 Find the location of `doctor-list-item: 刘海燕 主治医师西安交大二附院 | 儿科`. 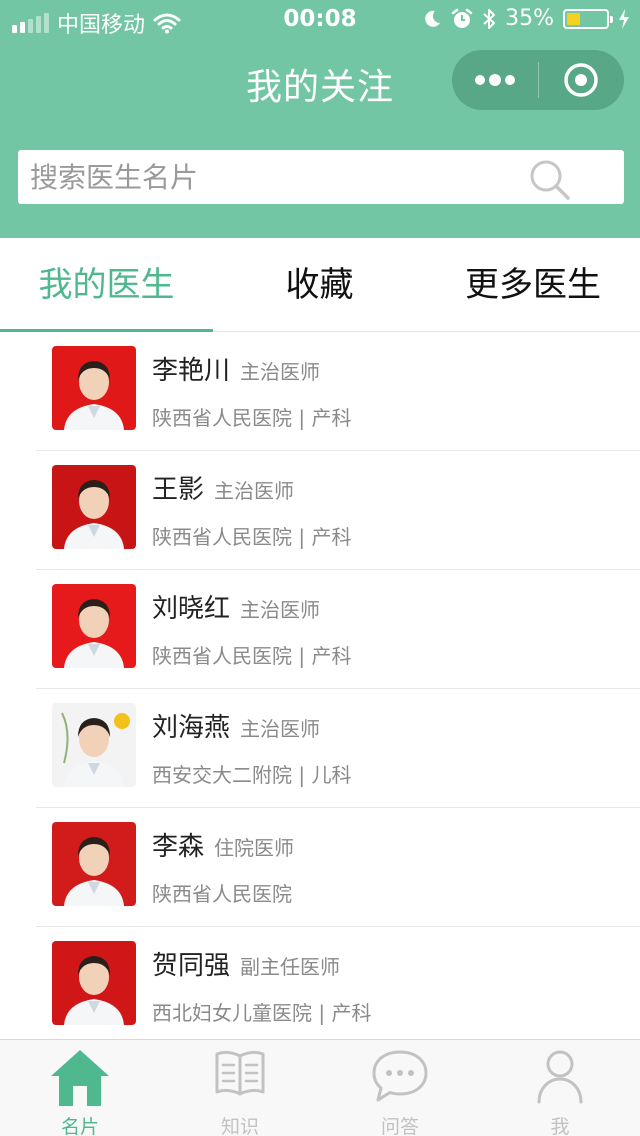

doctor-list-item: 刘海燕 主治医师西安交大二附院 | 儿科 is located at coordinates (320, 748).